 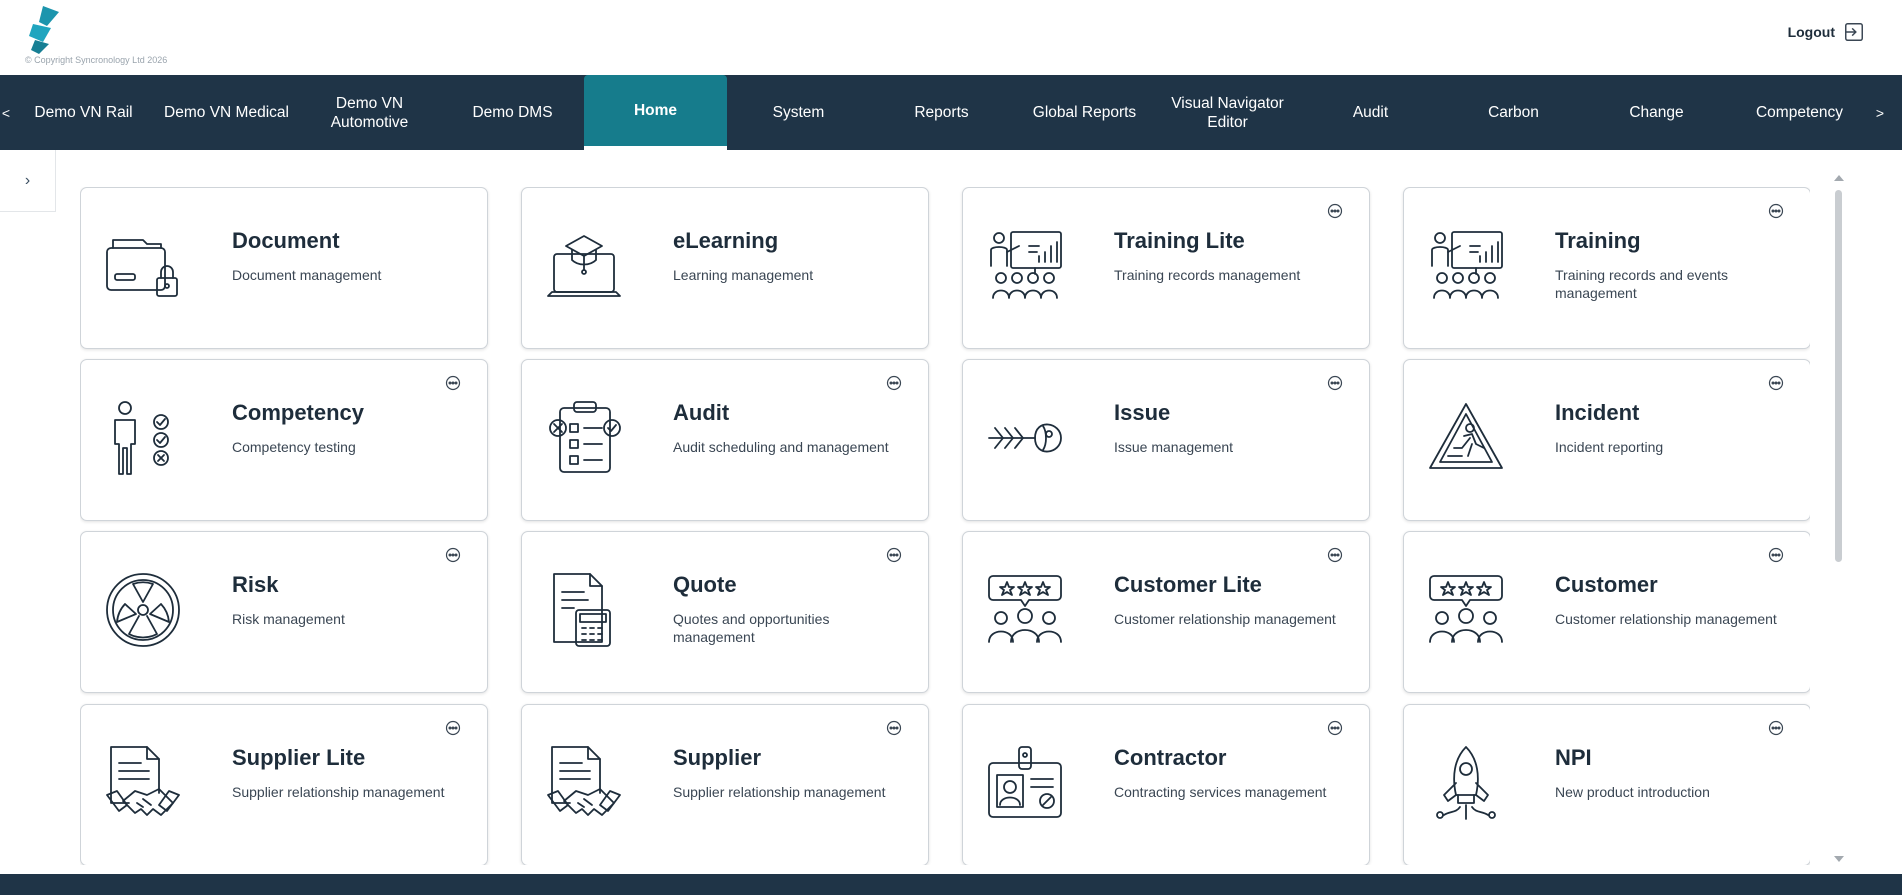 What do you see at coordinates (1466, 438) in the screenshot?
I see `warning-slip-icon` at bounding box center [1466, 438].